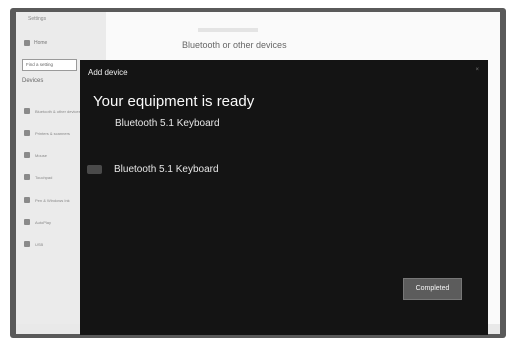  What do you see at coordinates (27, 244) in the screenshot?
I see `usb-icon` at bounding box center [27, 244].